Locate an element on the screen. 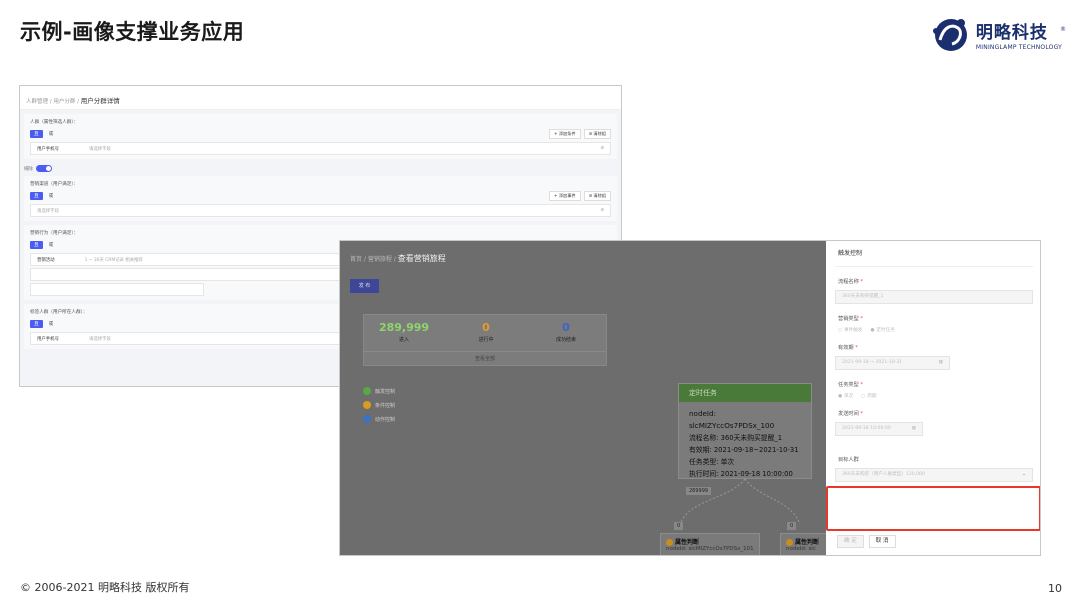 Image resolution: width=1080 pixels, height=605 pixels. stat-completed: 0 成功结束 is located at coordinates (566, 332).